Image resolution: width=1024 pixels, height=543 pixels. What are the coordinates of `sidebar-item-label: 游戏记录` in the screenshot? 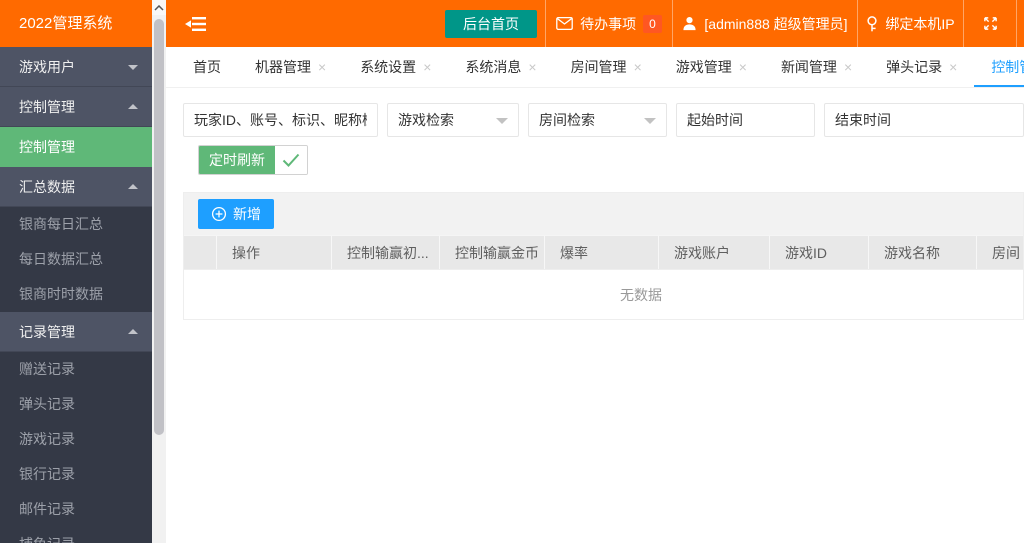 It's located at (47, 439).